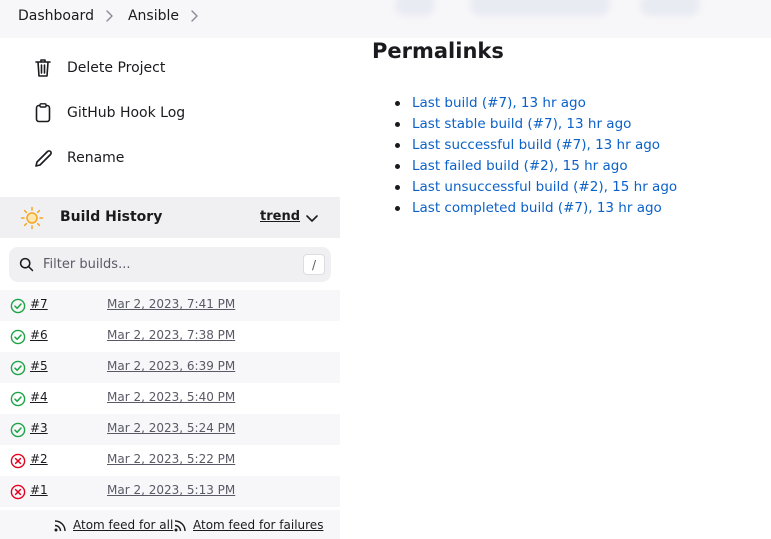 The width and height of the screenshot is (771, 539). I want to click on build-row: #7 Mar 2, 2023, 7:41 PM, so click(170, 305).